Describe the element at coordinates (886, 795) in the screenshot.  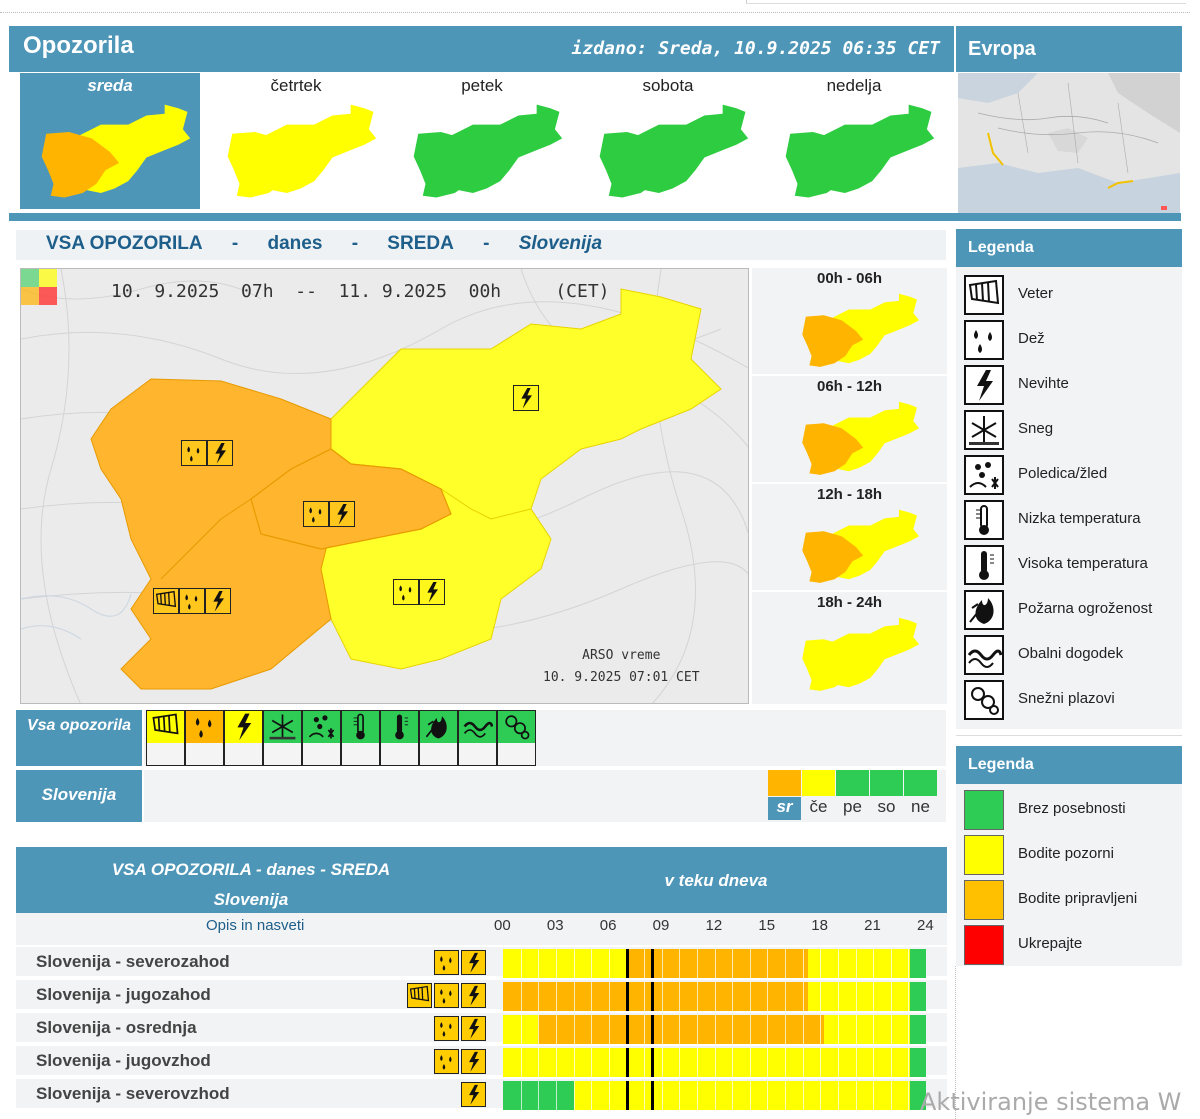
I see `mini-day-3: so` at that location.